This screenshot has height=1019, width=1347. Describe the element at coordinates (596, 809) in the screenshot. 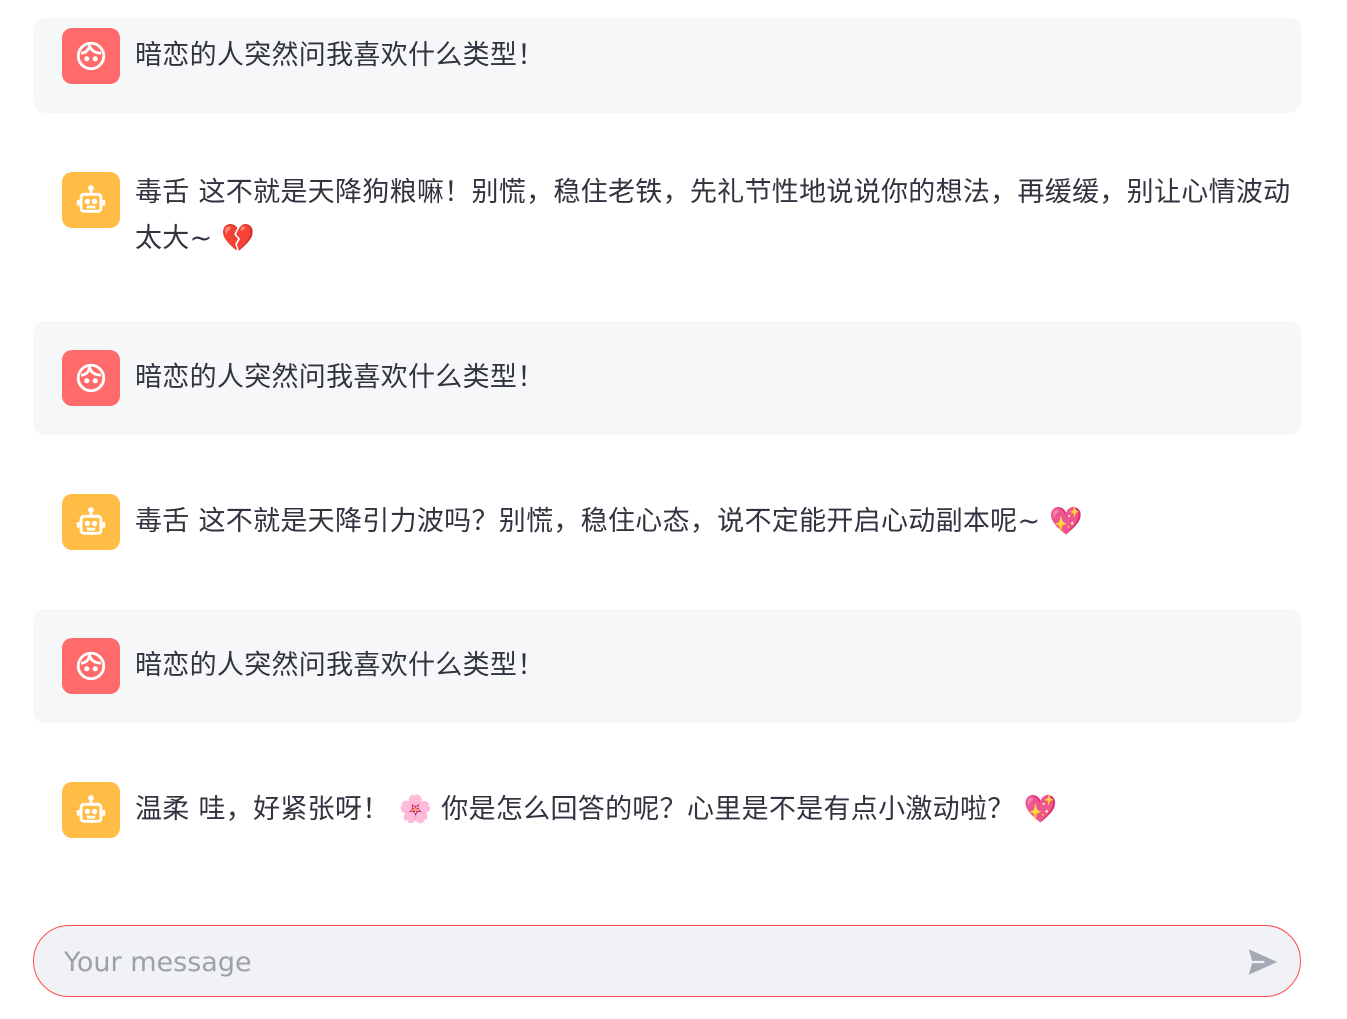

I see `message-text: 温柔 哇，好紧张呀！ 🌸 你是怎么回答的呢？心里是不是有点小激动啦？ 💖` at that location.